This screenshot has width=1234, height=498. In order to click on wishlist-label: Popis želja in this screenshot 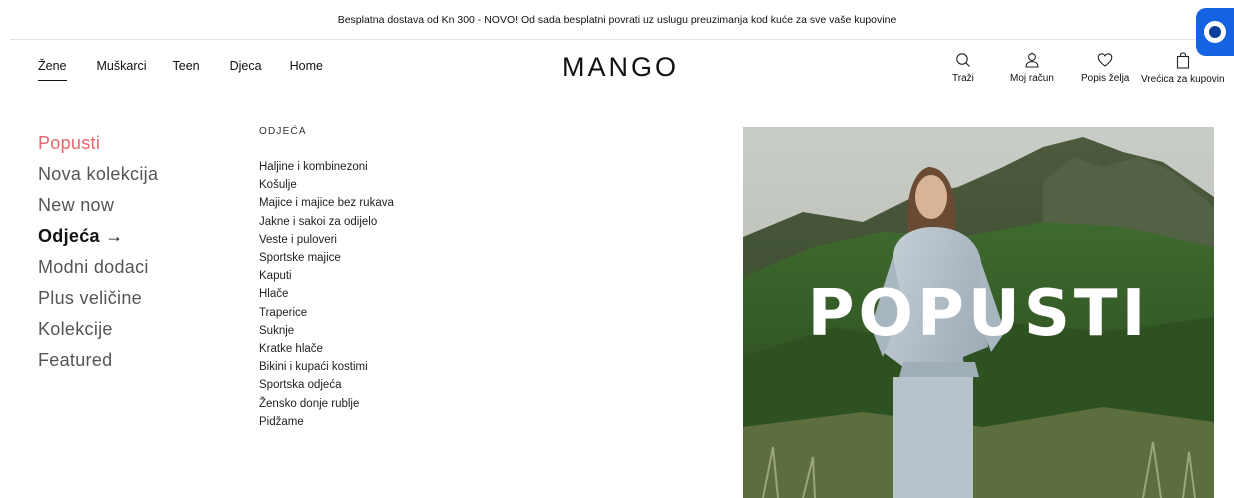, I will do `click(1105, 78)`.